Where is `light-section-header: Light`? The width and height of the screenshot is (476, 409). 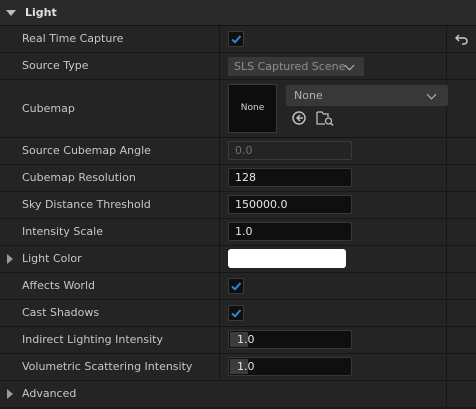
light-section-header: Light is located at coordinates (238, 13).